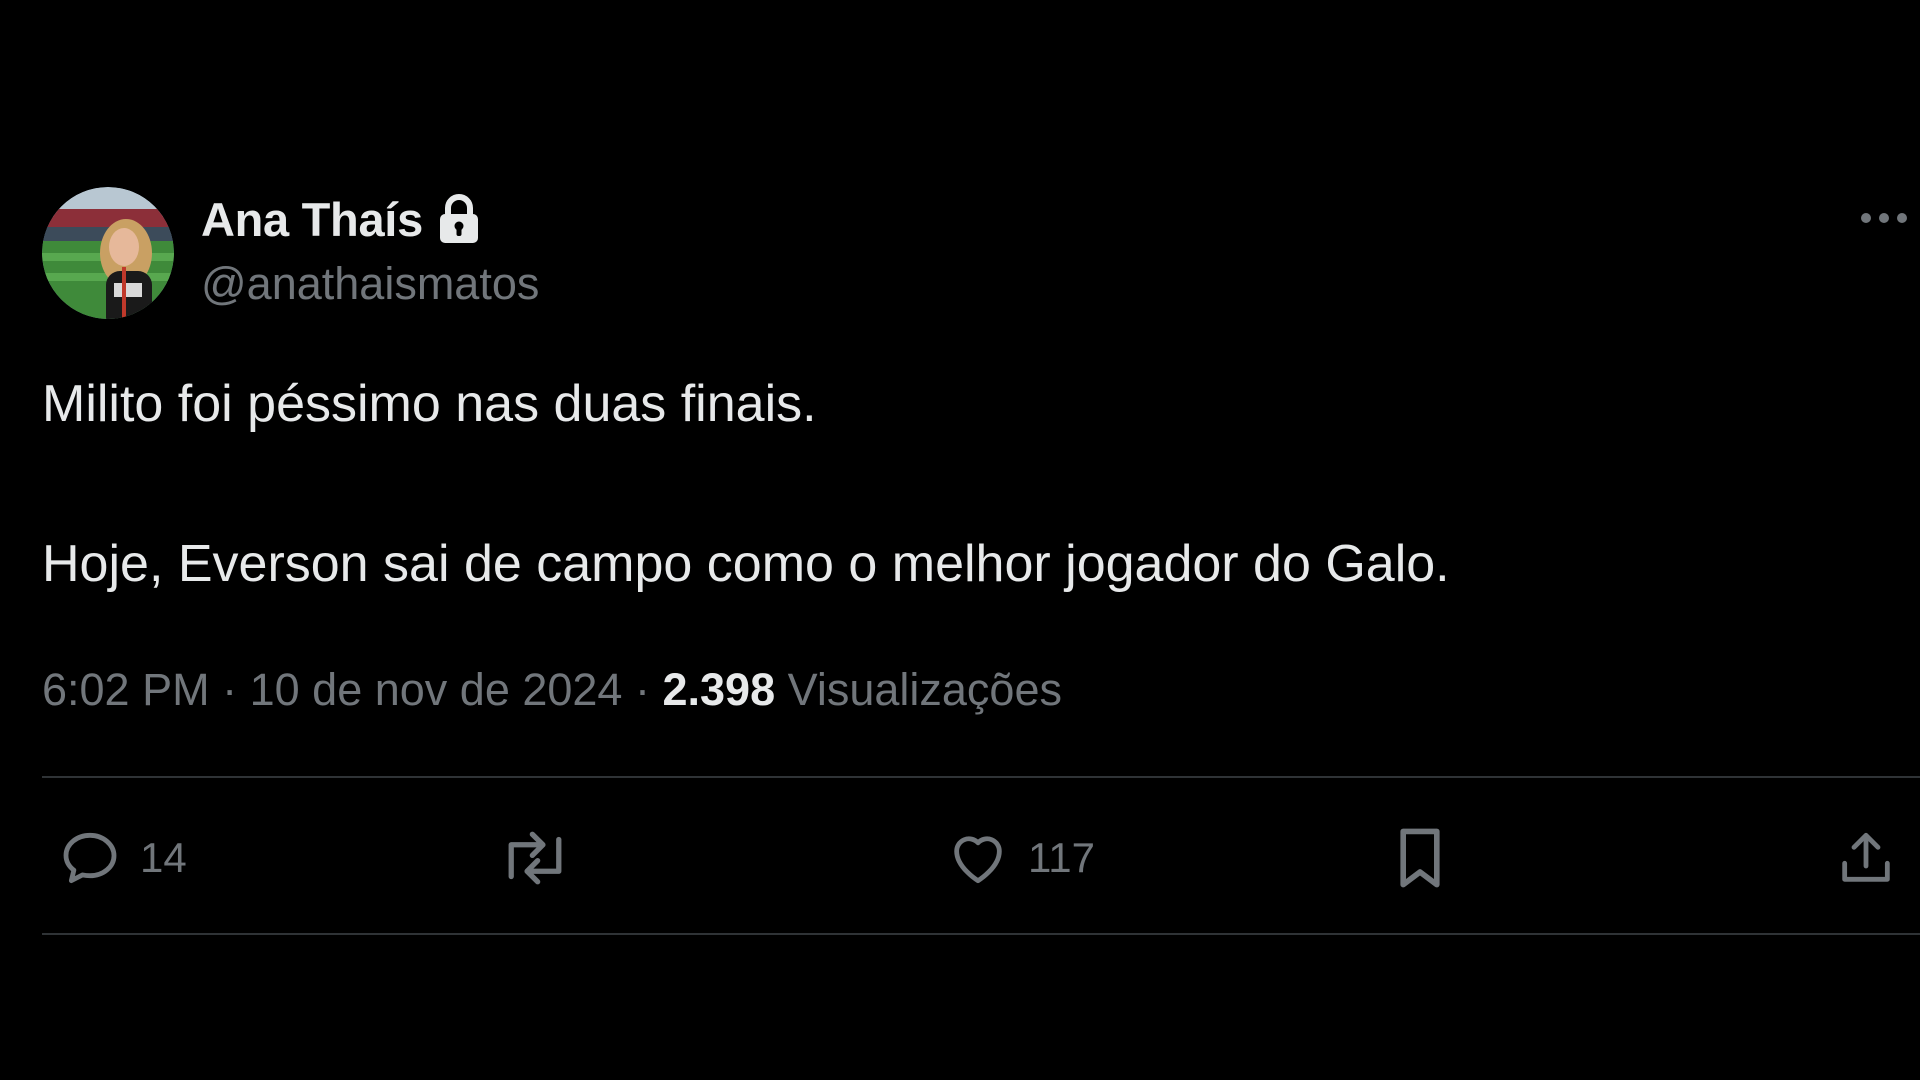  I want to click on avatar-photo, so click(108, 253).